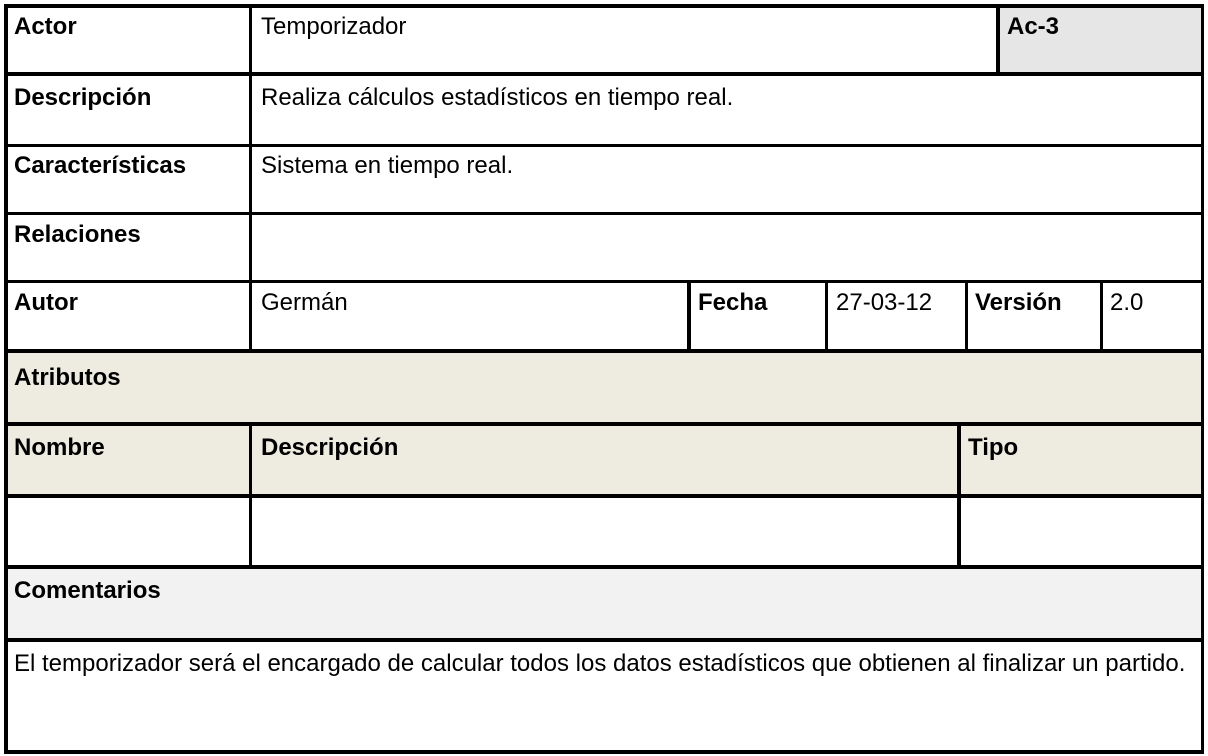 The image size is (1208, 756). I want to click on description-label: Descripción, so click(83, 97).